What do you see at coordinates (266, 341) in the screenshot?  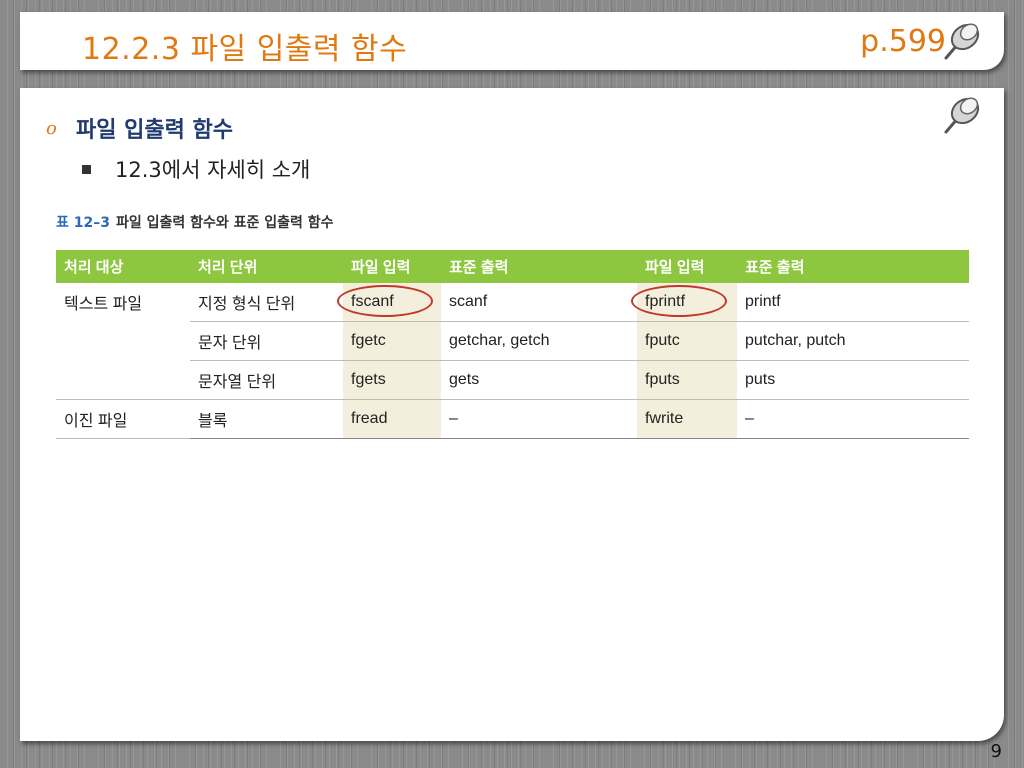 I see `unit-cell: 문자 단위` at bounding box center [266, 341].